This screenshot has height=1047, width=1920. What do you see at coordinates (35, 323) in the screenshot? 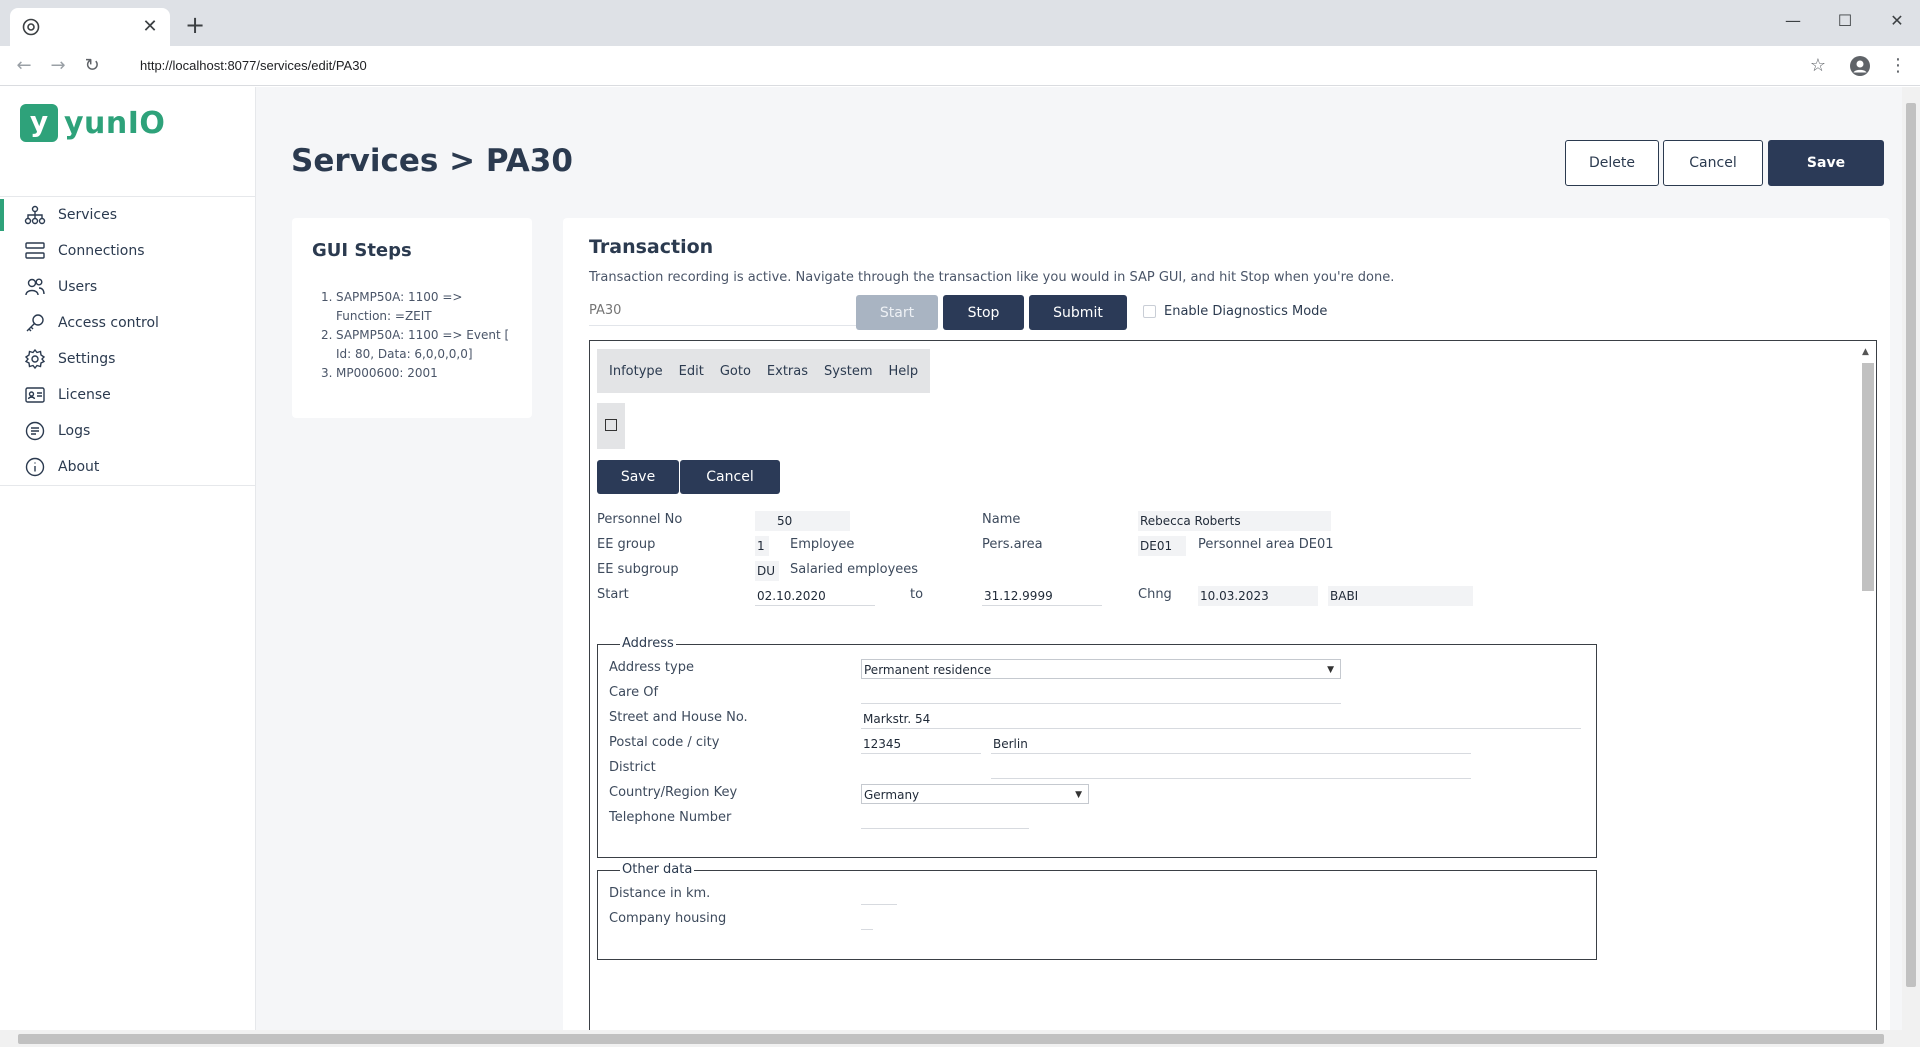
I see `key-icon` at bounding box center [35, 323].